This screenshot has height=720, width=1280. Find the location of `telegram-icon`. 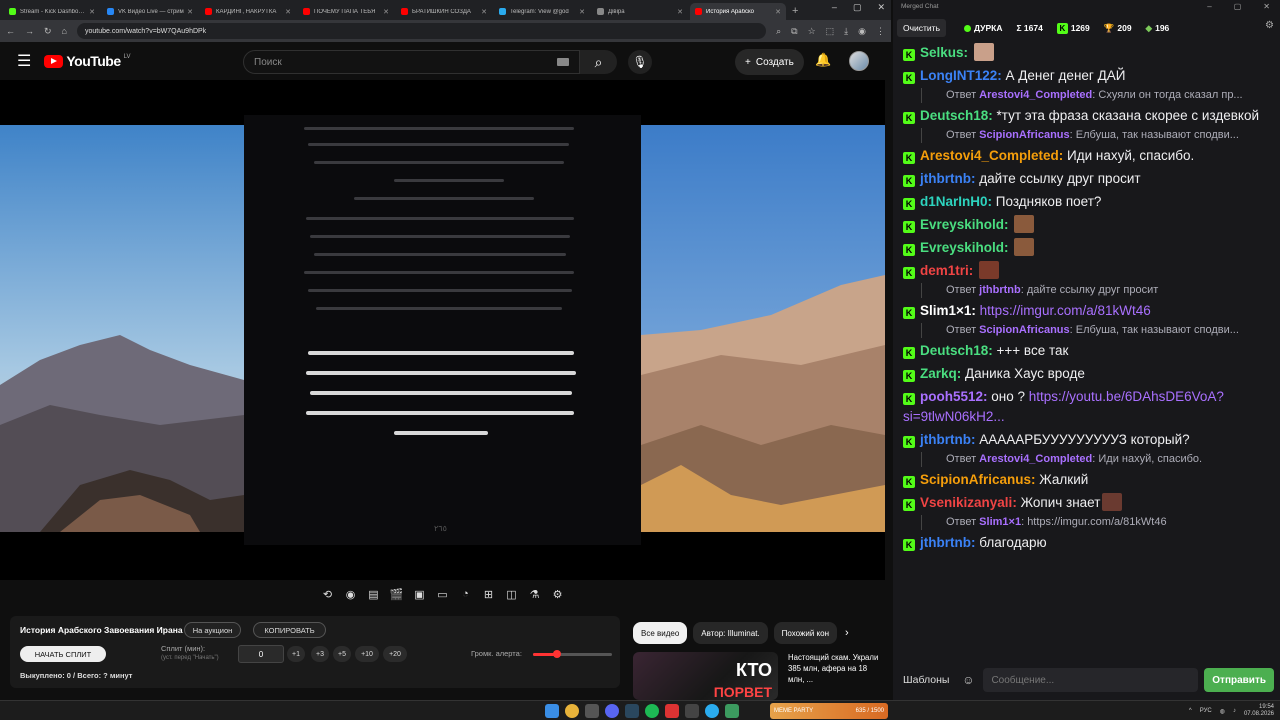

telegram-icon is located at coordinates (712, 711).